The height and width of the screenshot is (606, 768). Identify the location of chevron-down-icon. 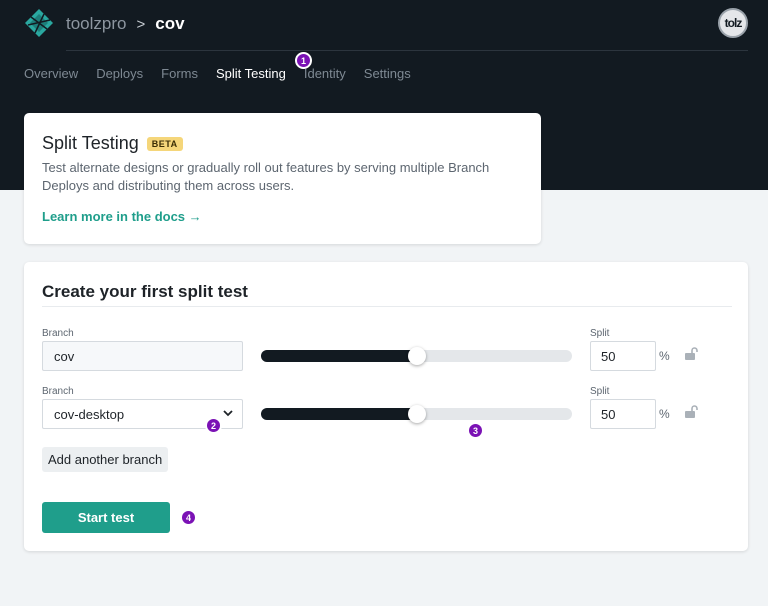
(228, 413).